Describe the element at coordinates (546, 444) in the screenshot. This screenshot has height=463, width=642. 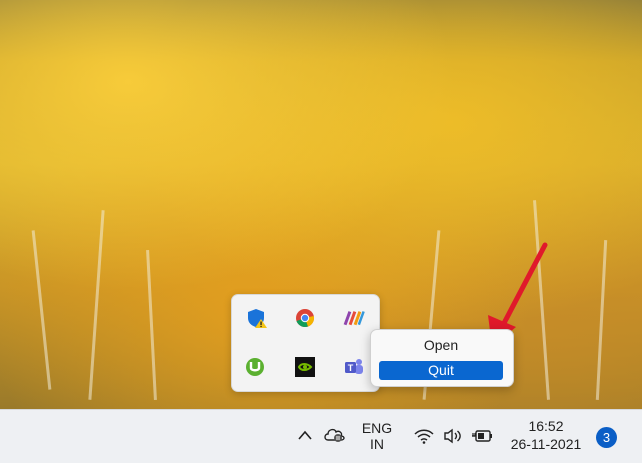
I see `clock-date: 26-11-2021` at that location.